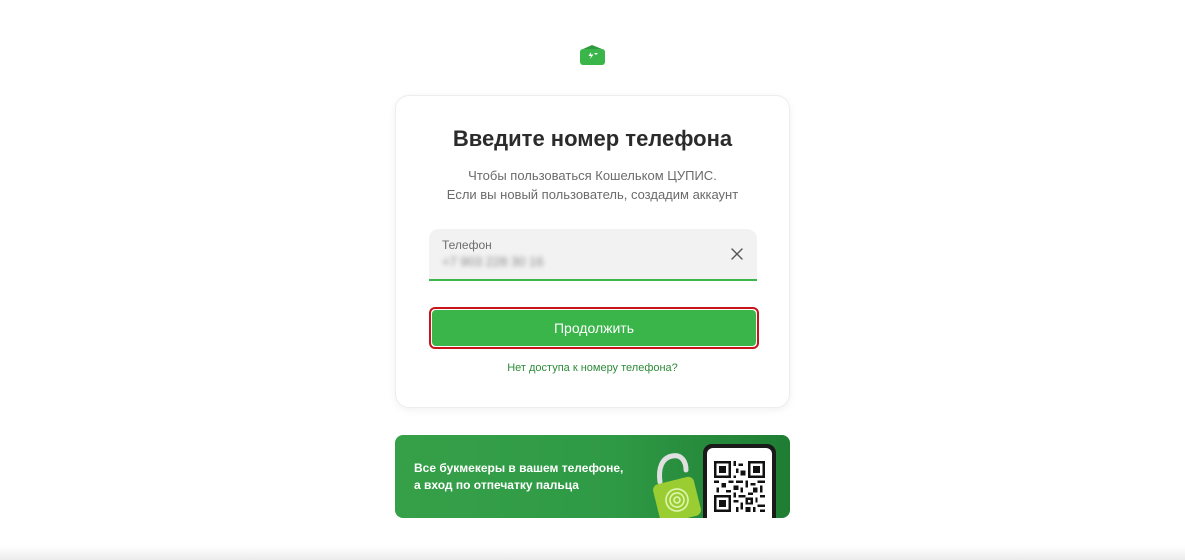 This screenshot has height=560, width=1185. I want to click on continue-button-highlight: Продолжить, so click(594, 328).